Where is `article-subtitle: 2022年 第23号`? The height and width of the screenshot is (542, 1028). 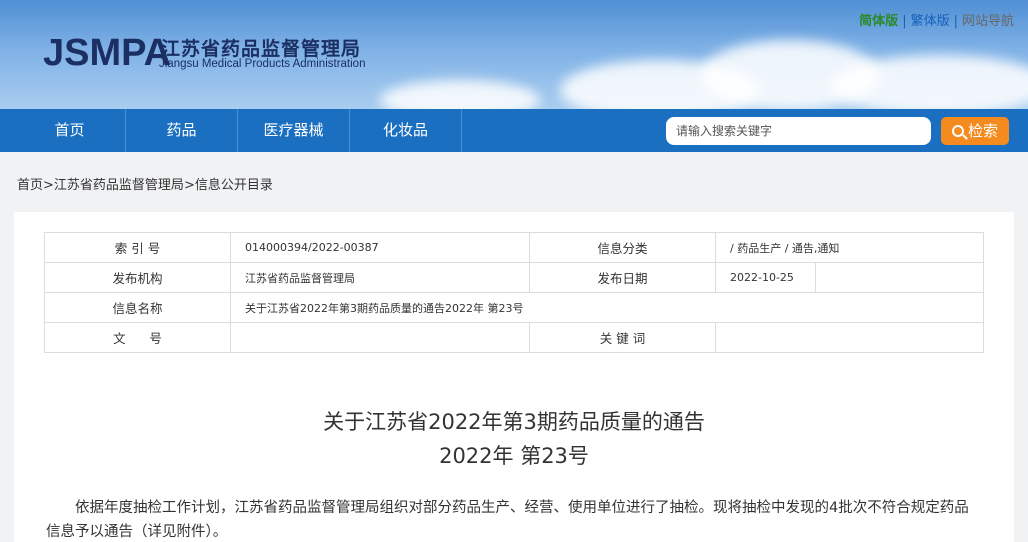
article-subtitle: 2022年 第23号 is located at coordinates (514, 456).